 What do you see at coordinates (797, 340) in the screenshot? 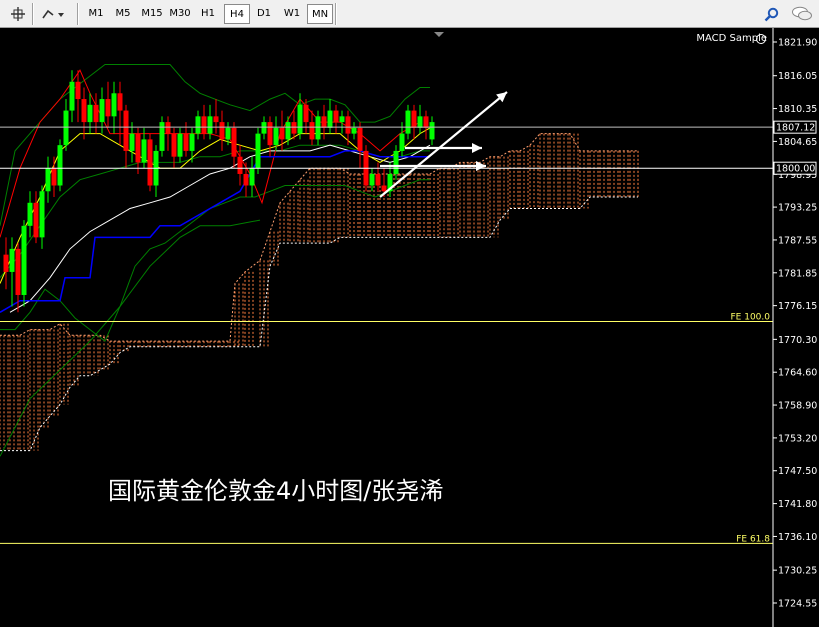
I see `price-tick-label: 1770.30` at bounding box center [797, 340].